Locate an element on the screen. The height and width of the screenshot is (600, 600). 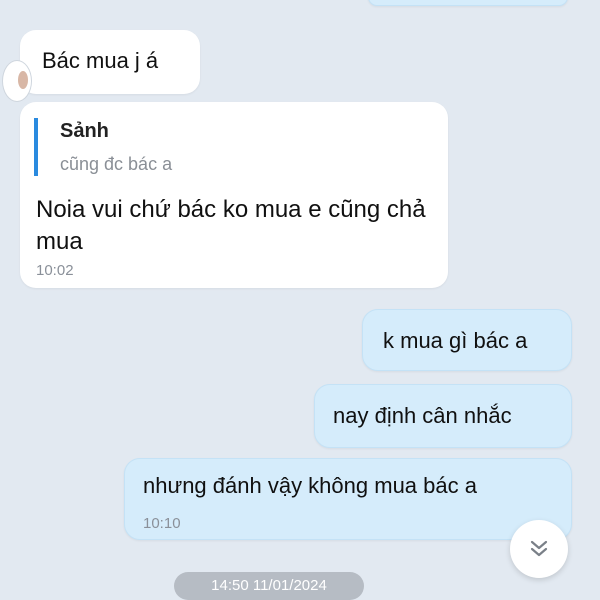
chevron-double-down-icon is located at coordinates (539, 548).